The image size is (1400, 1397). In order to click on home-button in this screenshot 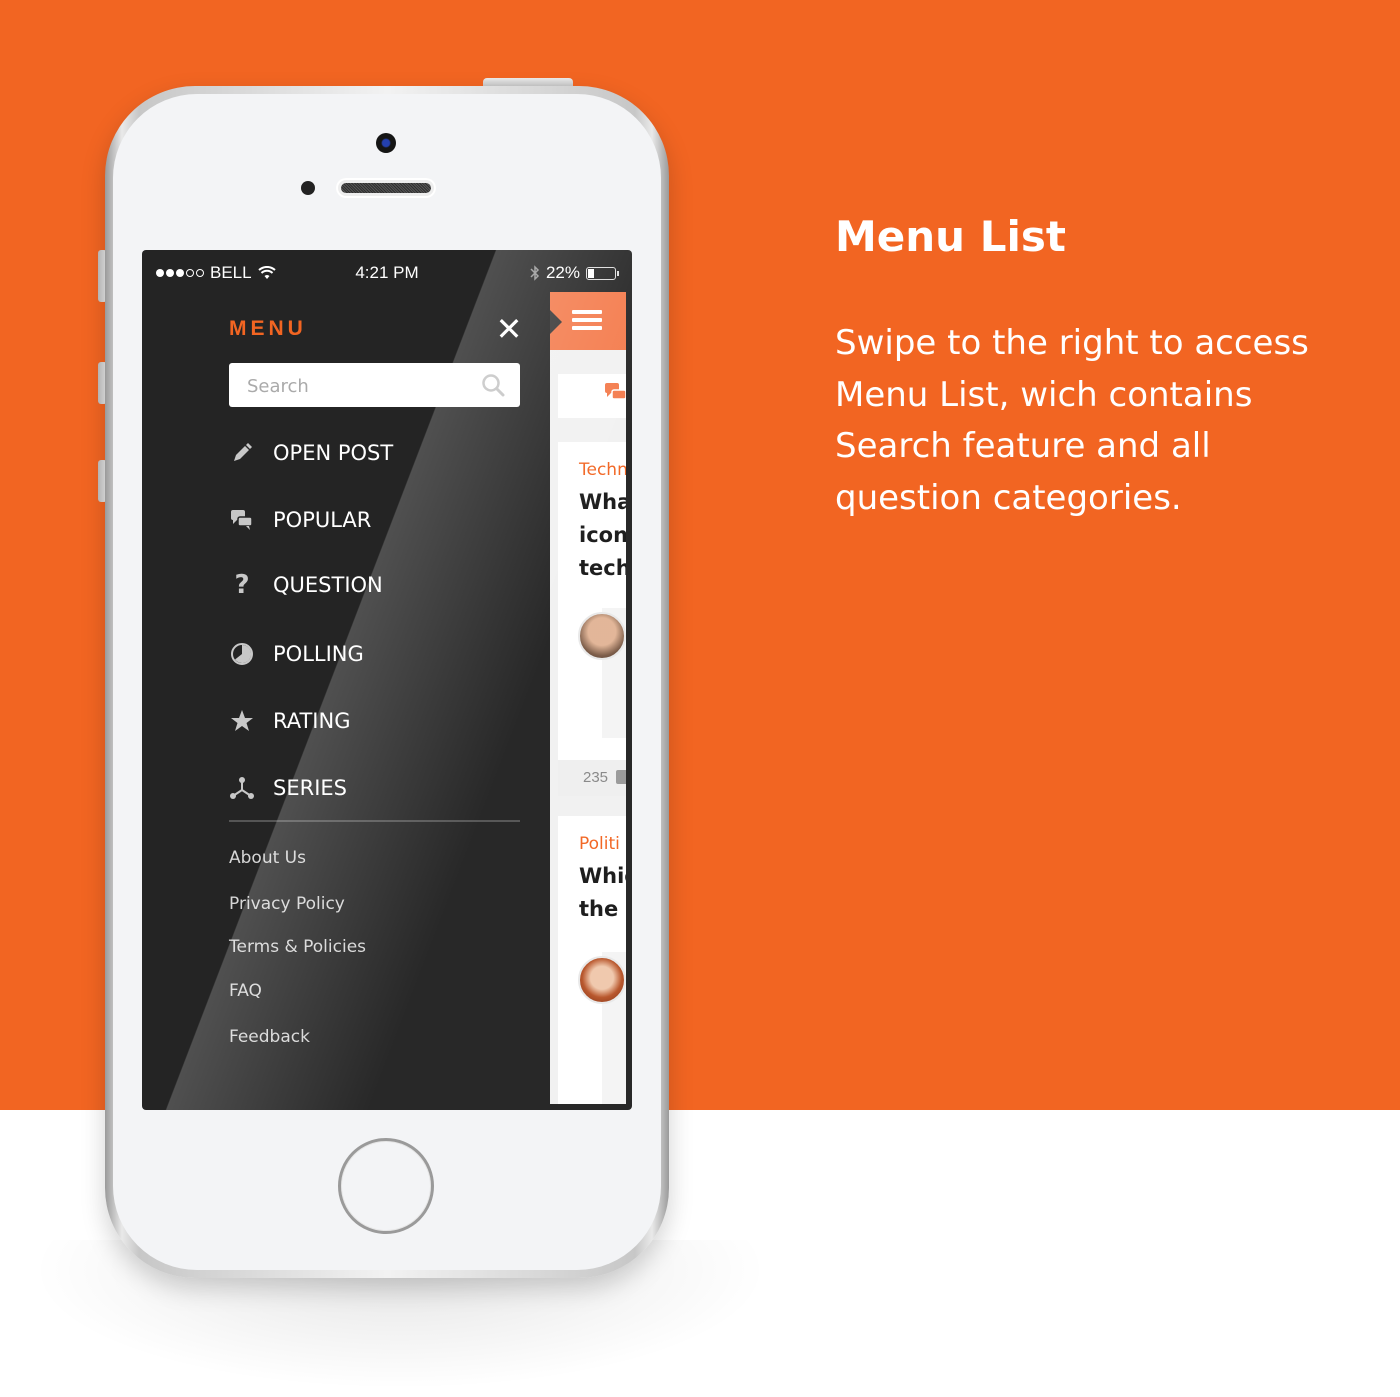, I will do `click(386, 1186)`.